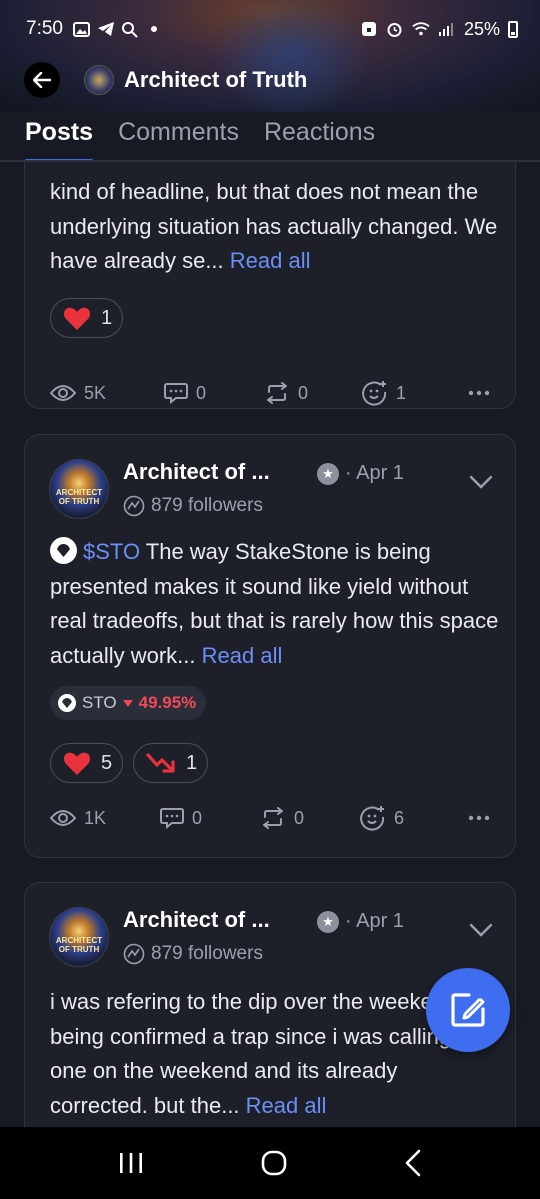 The width and height of the screenshot is (540, 1199). I want to click on compose-post-button, so click(468, 1010).